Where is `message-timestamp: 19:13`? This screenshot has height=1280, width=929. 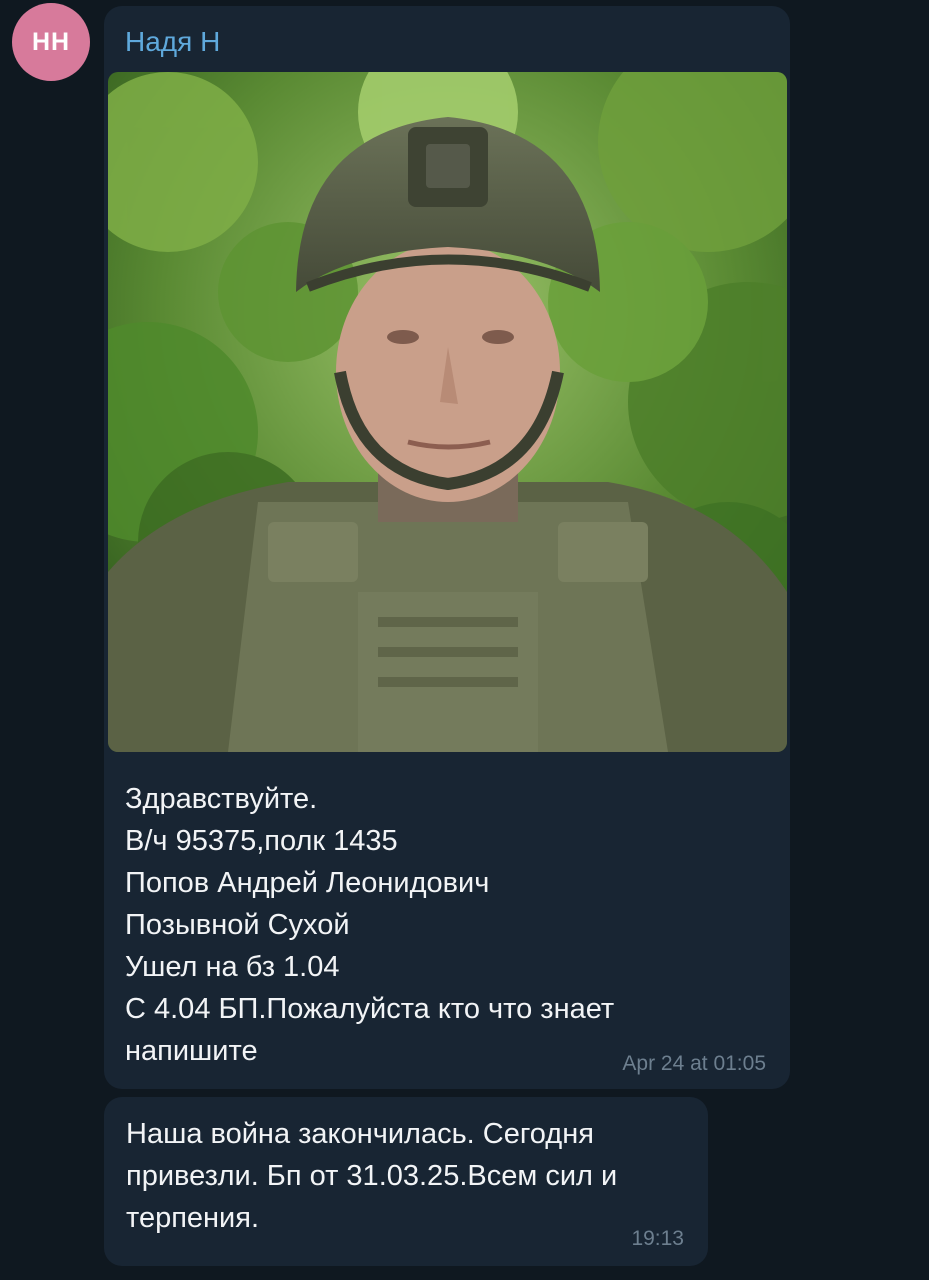
message-timestamp: 19:13 is located at coordinates (657, 1238).